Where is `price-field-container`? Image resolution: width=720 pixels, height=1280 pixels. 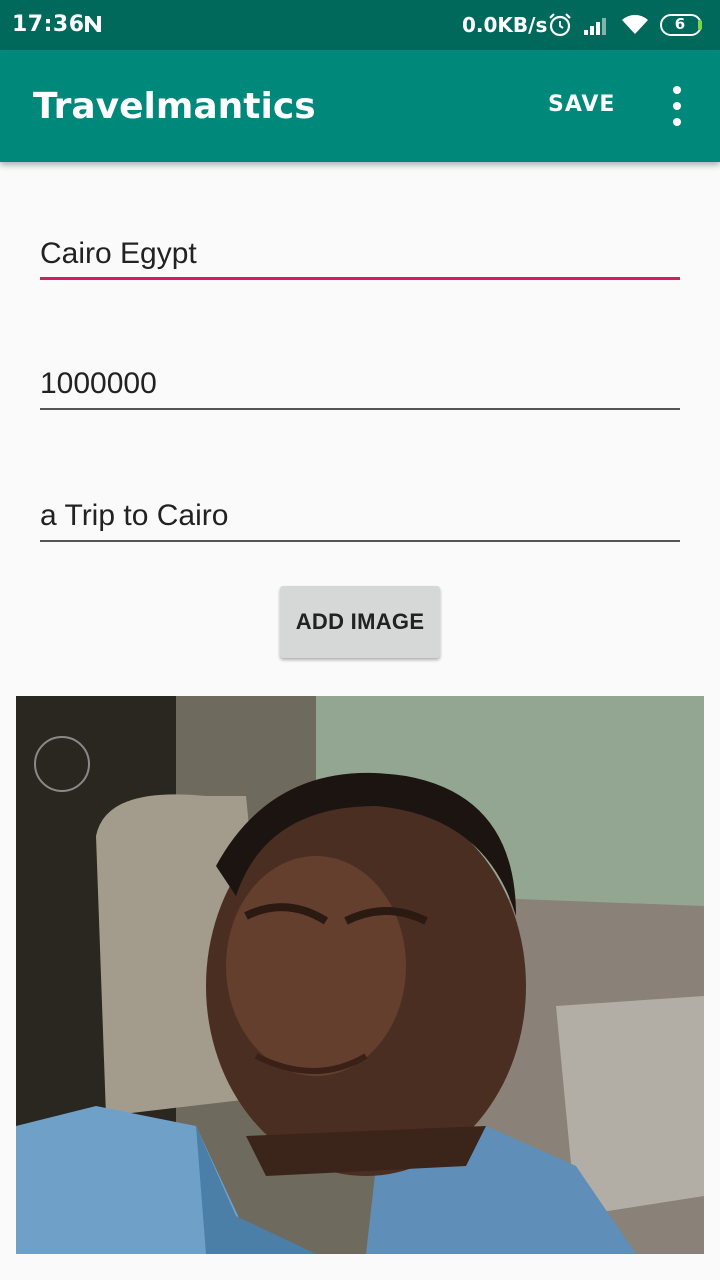 price-field-container is located at coordinates (360, 386).